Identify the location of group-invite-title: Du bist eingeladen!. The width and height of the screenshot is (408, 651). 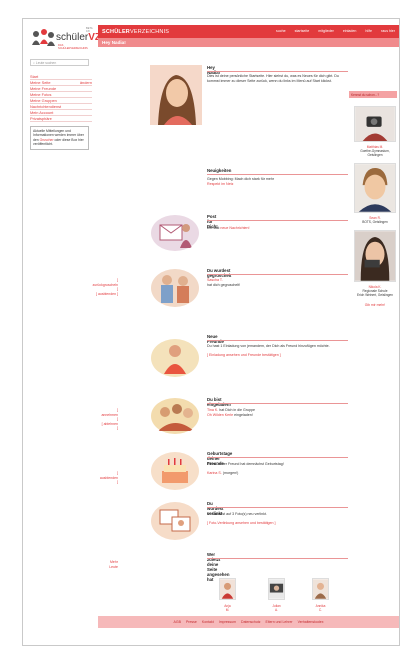
(219, 402).